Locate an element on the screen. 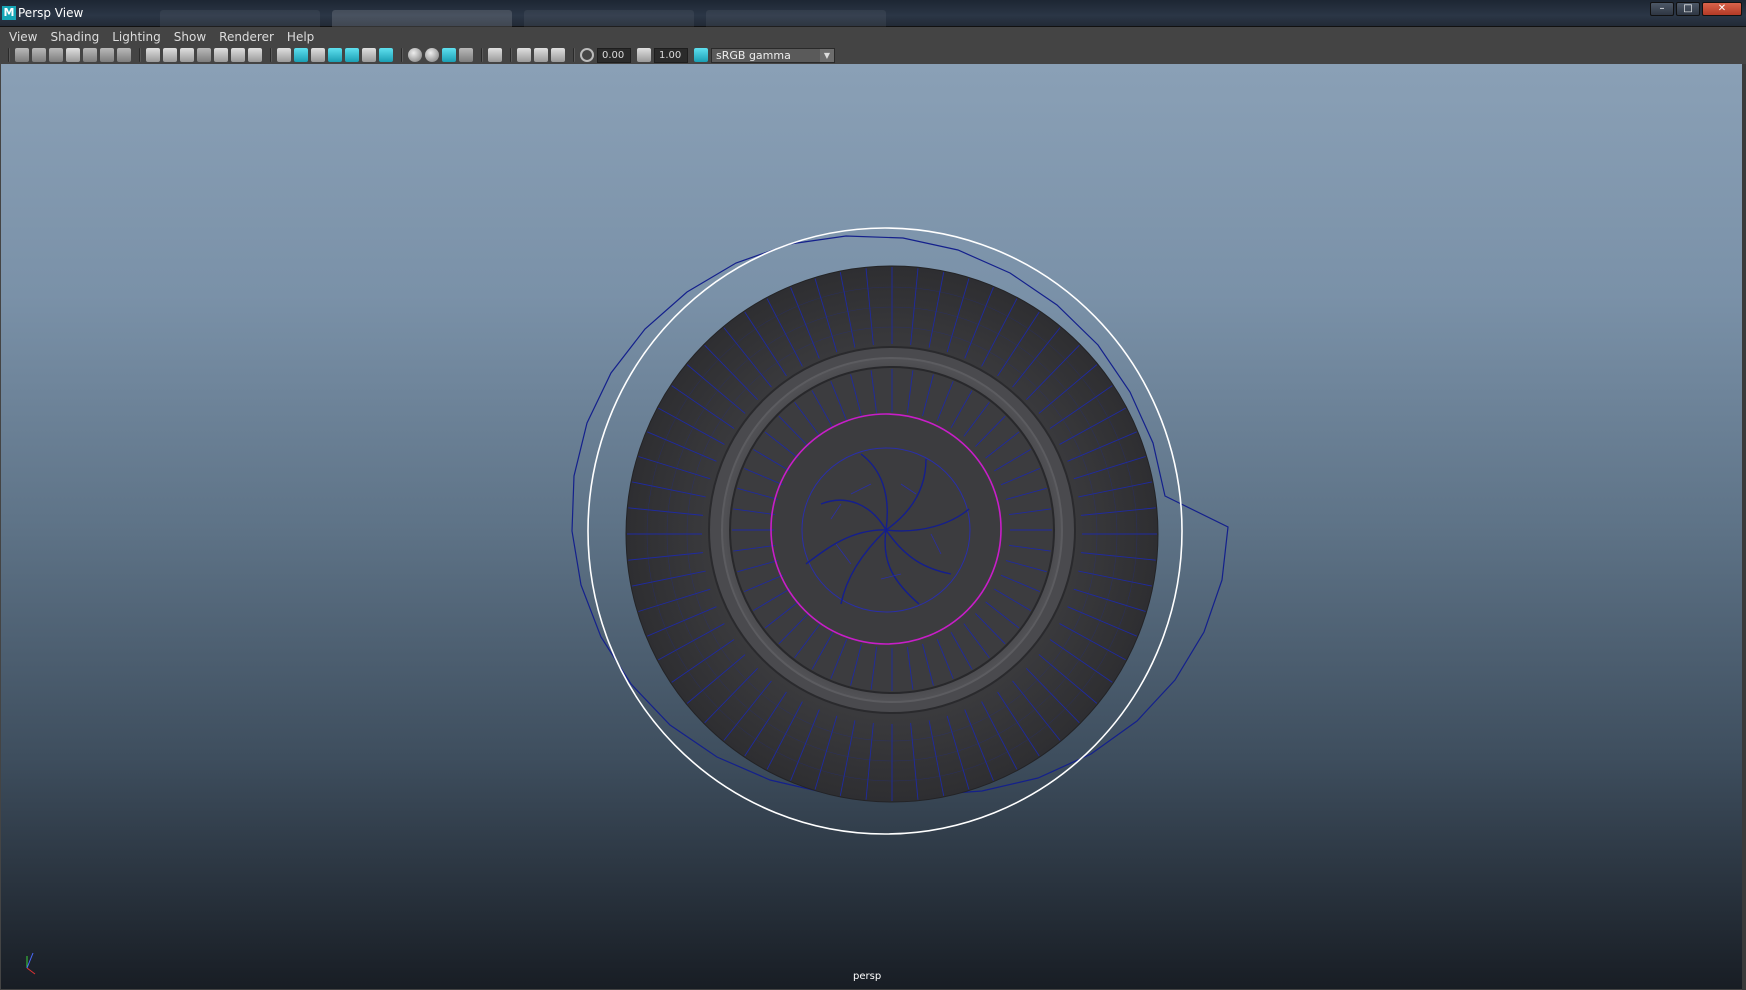  maya-app-icon: M is located at coordinates (9, 13).